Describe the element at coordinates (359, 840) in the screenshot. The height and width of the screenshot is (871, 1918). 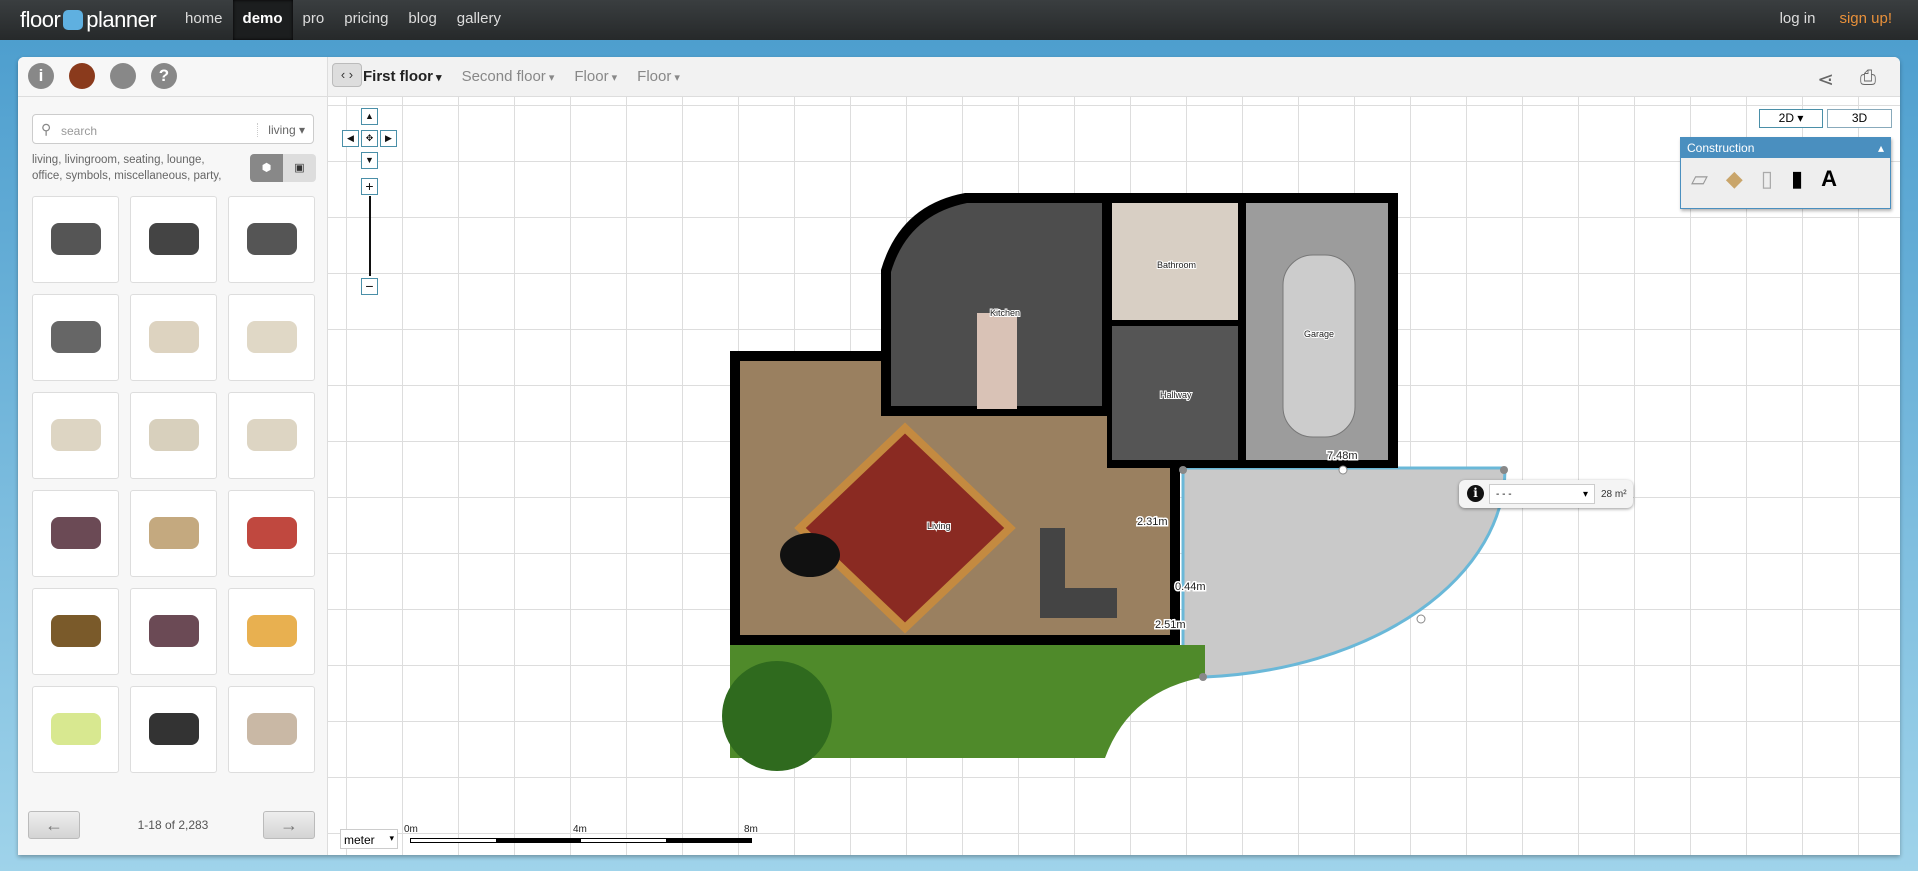
I see `unit-value: meter` at that location.